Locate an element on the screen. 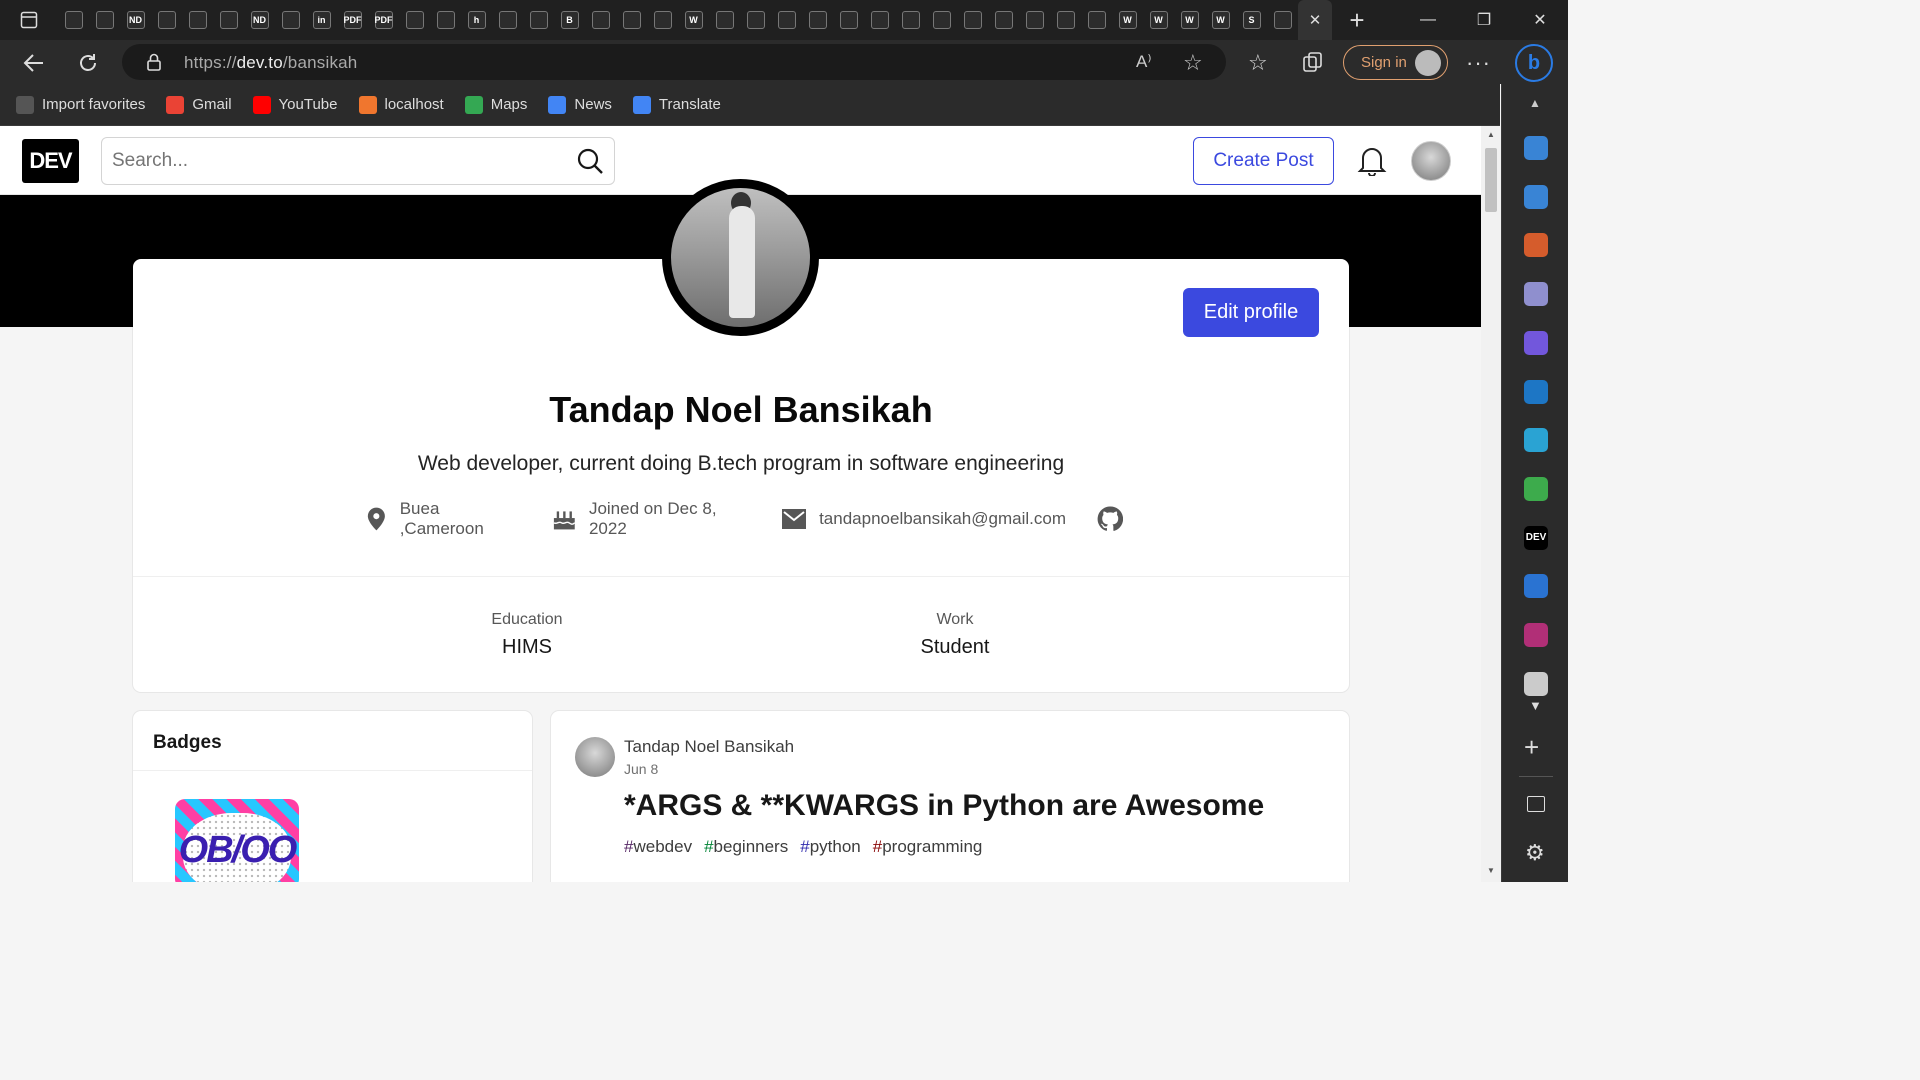 This screenshot has height=1080, width=1920. bookmark-gmail: Gmail is located at coordinates (199, 104).